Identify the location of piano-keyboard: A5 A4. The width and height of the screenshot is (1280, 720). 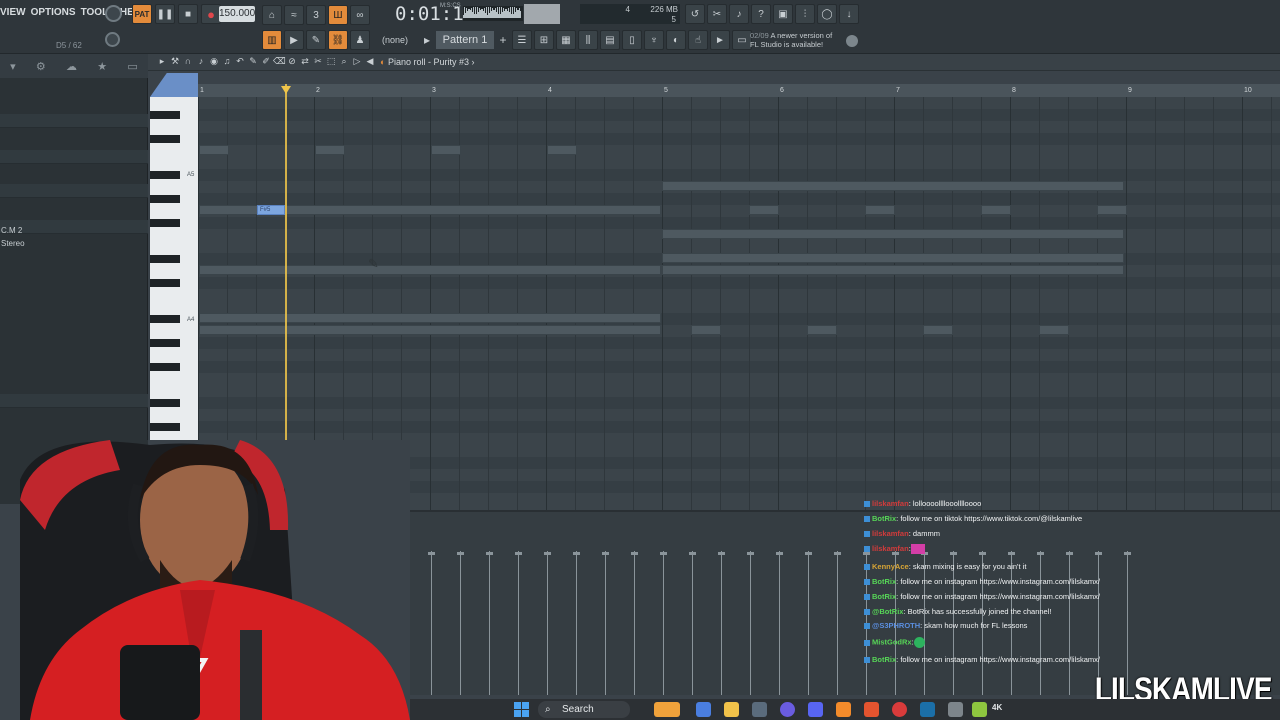
(174, 268).